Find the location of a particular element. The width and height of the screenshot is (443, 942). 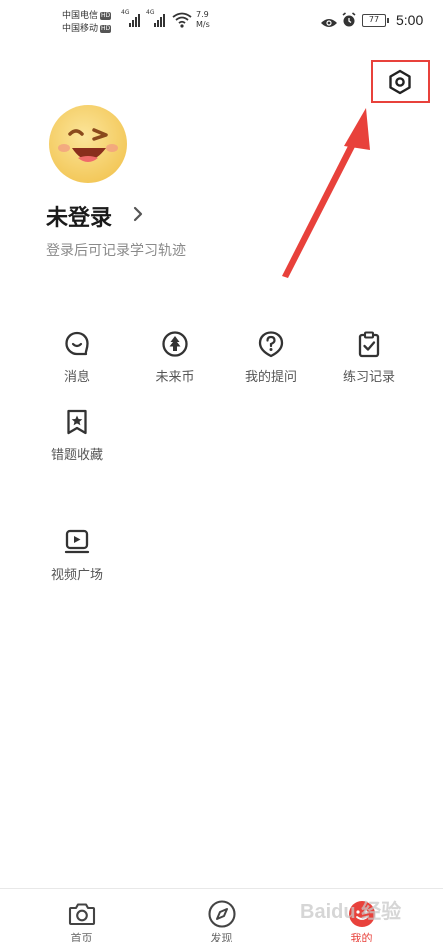

carrier-1-label: 中国电信 is located at coordinates (80, 16).